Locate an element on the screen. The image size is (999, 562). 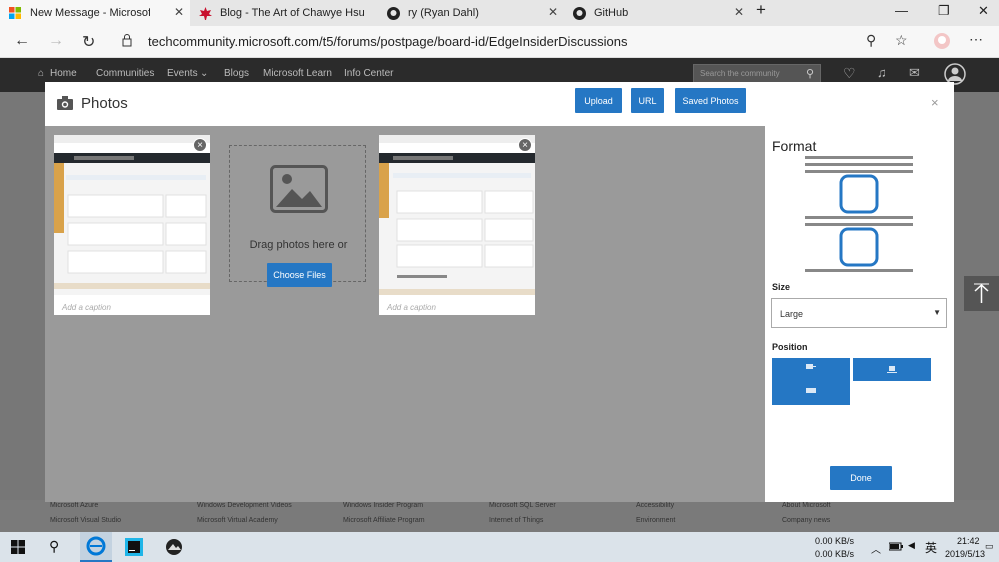
footer-link: Microsoft Virtual Academy is located at coordinates (237, 520).